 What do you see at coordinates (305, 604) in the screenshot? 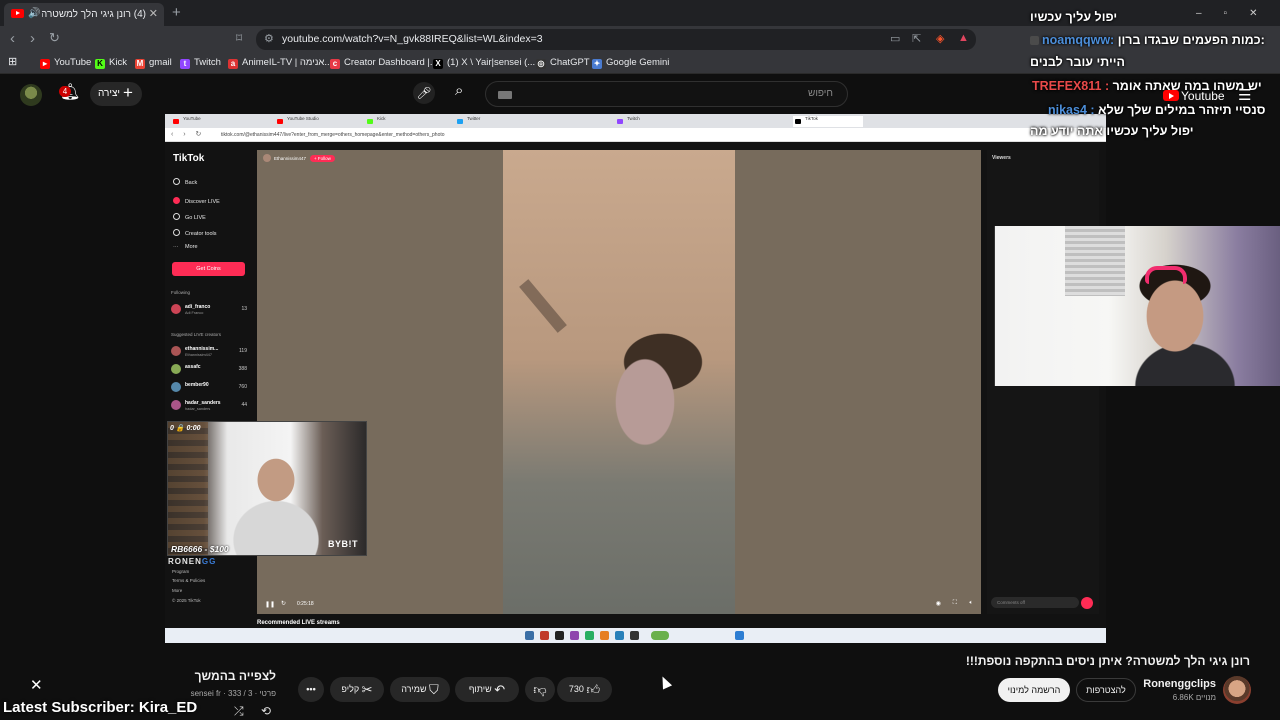
I see `stream-time: 0:25:18` at bounding box center [305, 604].